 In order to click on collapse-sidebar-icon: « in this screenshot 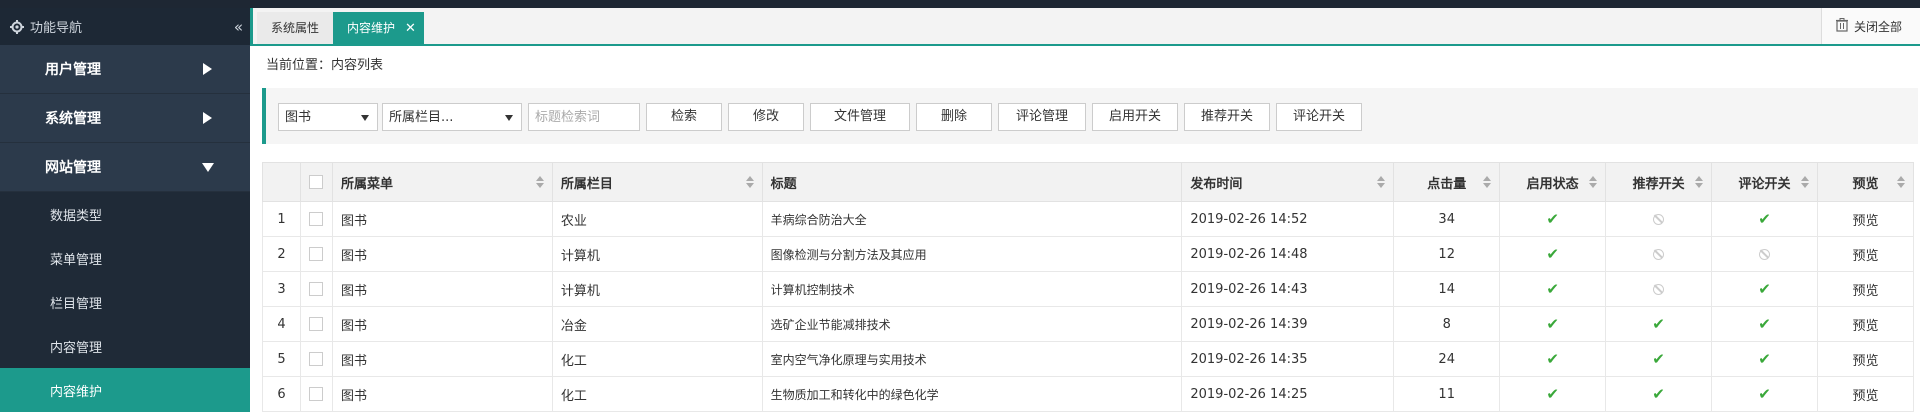, I will do `click(238, 27)`.